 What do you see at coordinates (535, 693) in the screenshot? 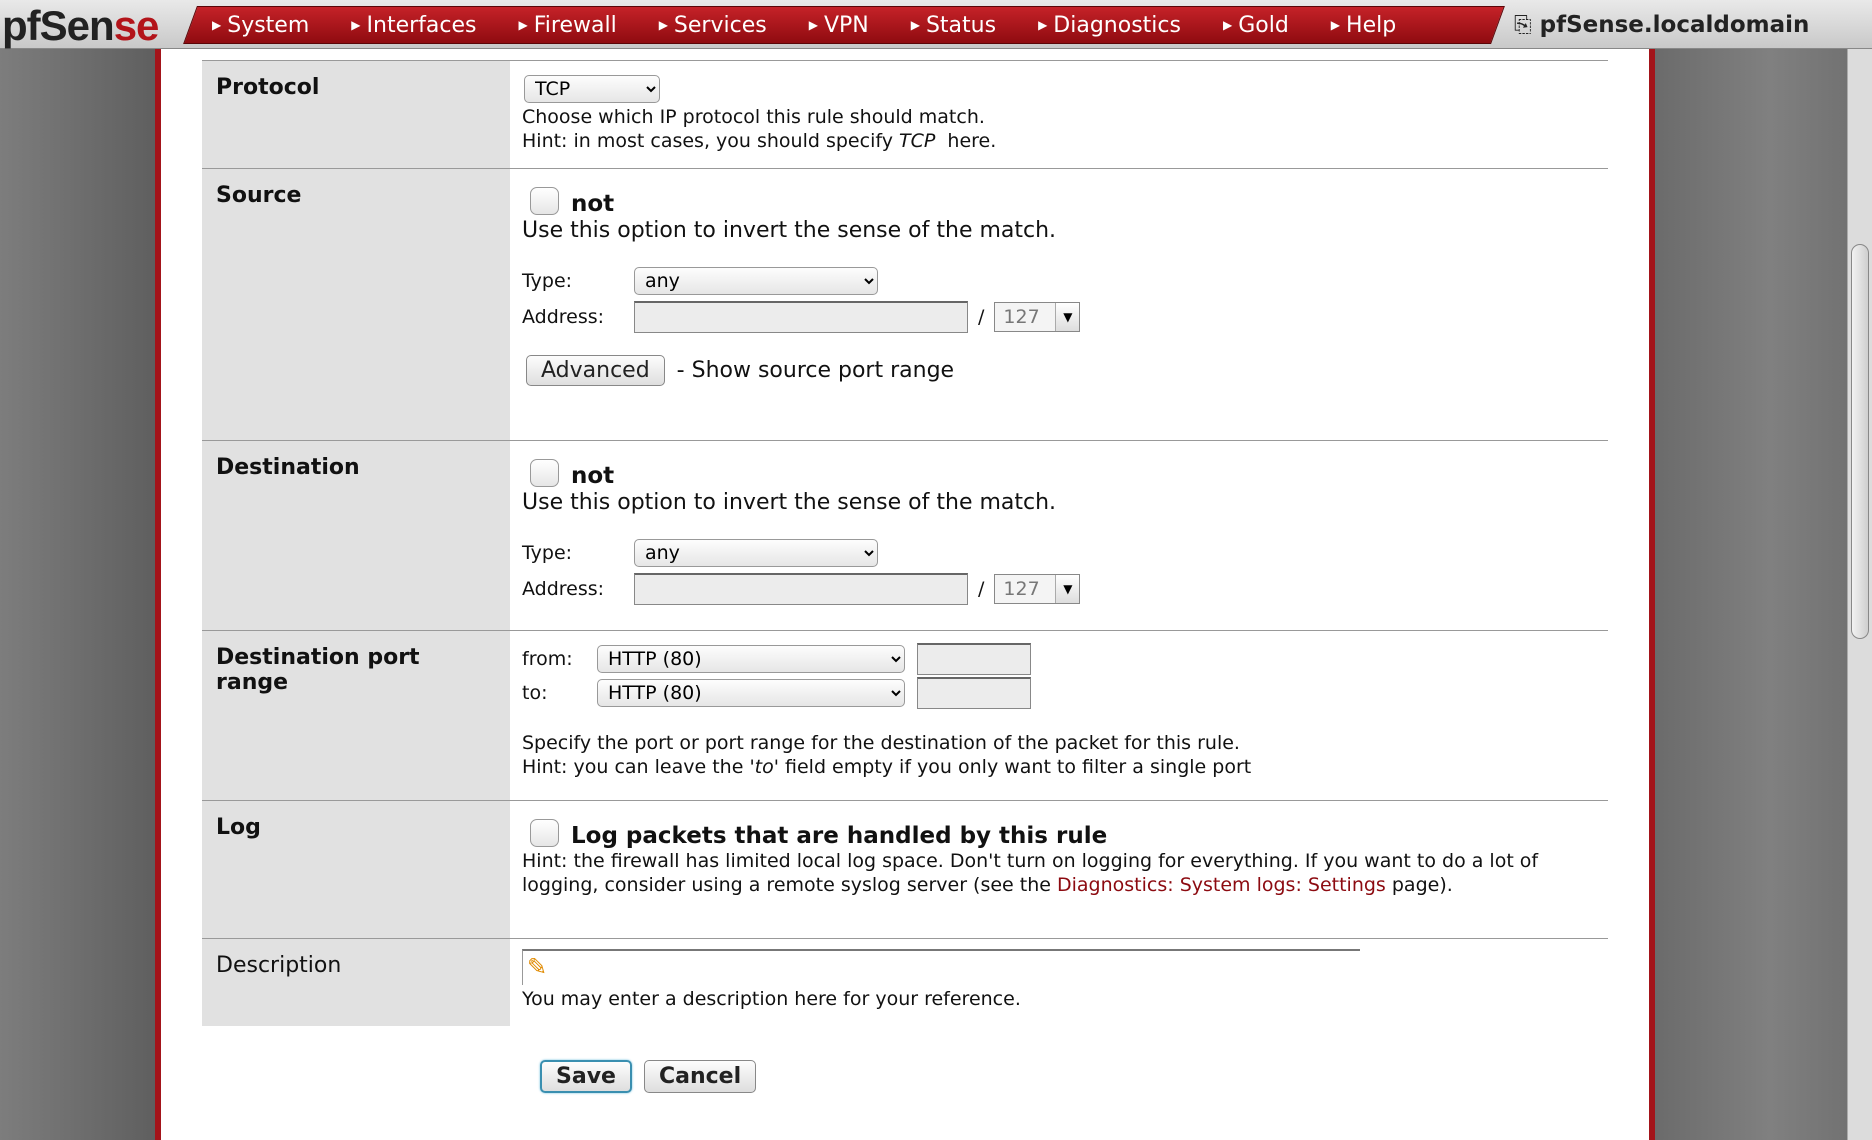
I see `dest-port-to-label: to:` at bounding box center [535, 693].